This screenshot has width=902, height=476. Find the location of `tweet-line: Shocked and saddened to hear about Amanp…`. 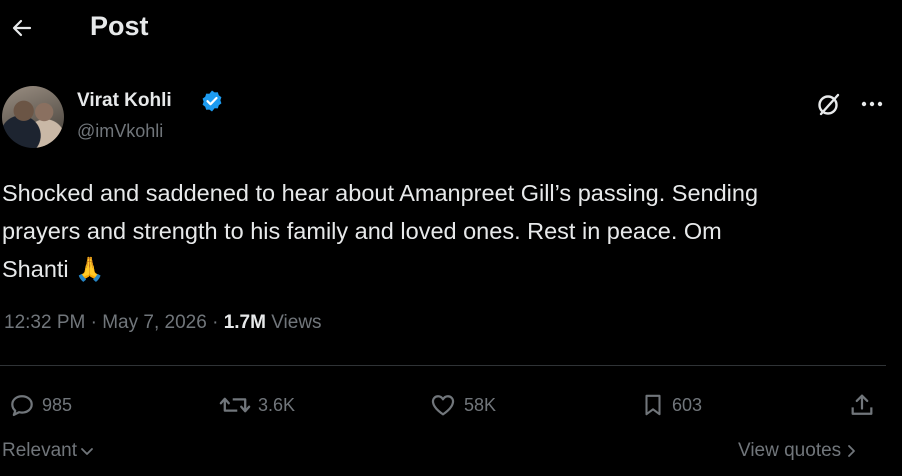

tweet-line: Shocked and saddened to hear about Amanp… is located at coordinates (380, 193).